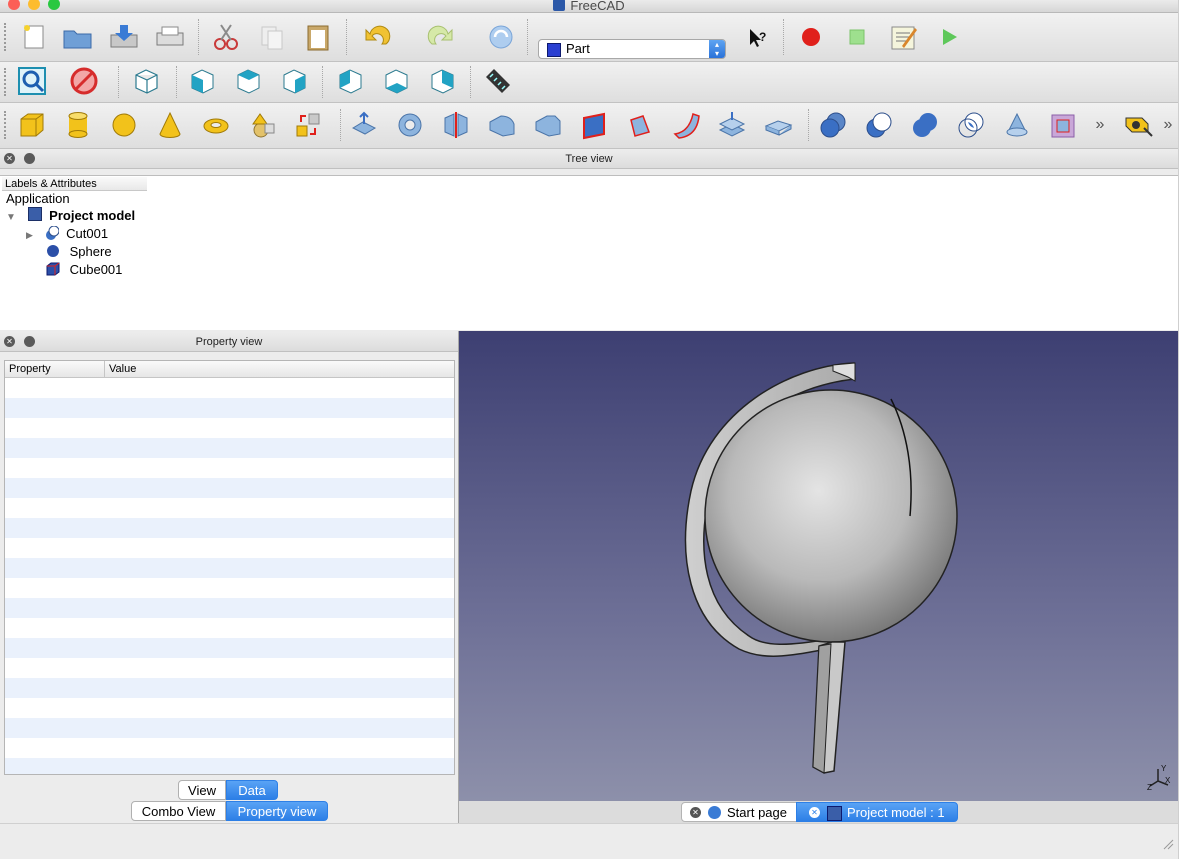  I want to click on whats-this-icon: ?, so click(756, 37).